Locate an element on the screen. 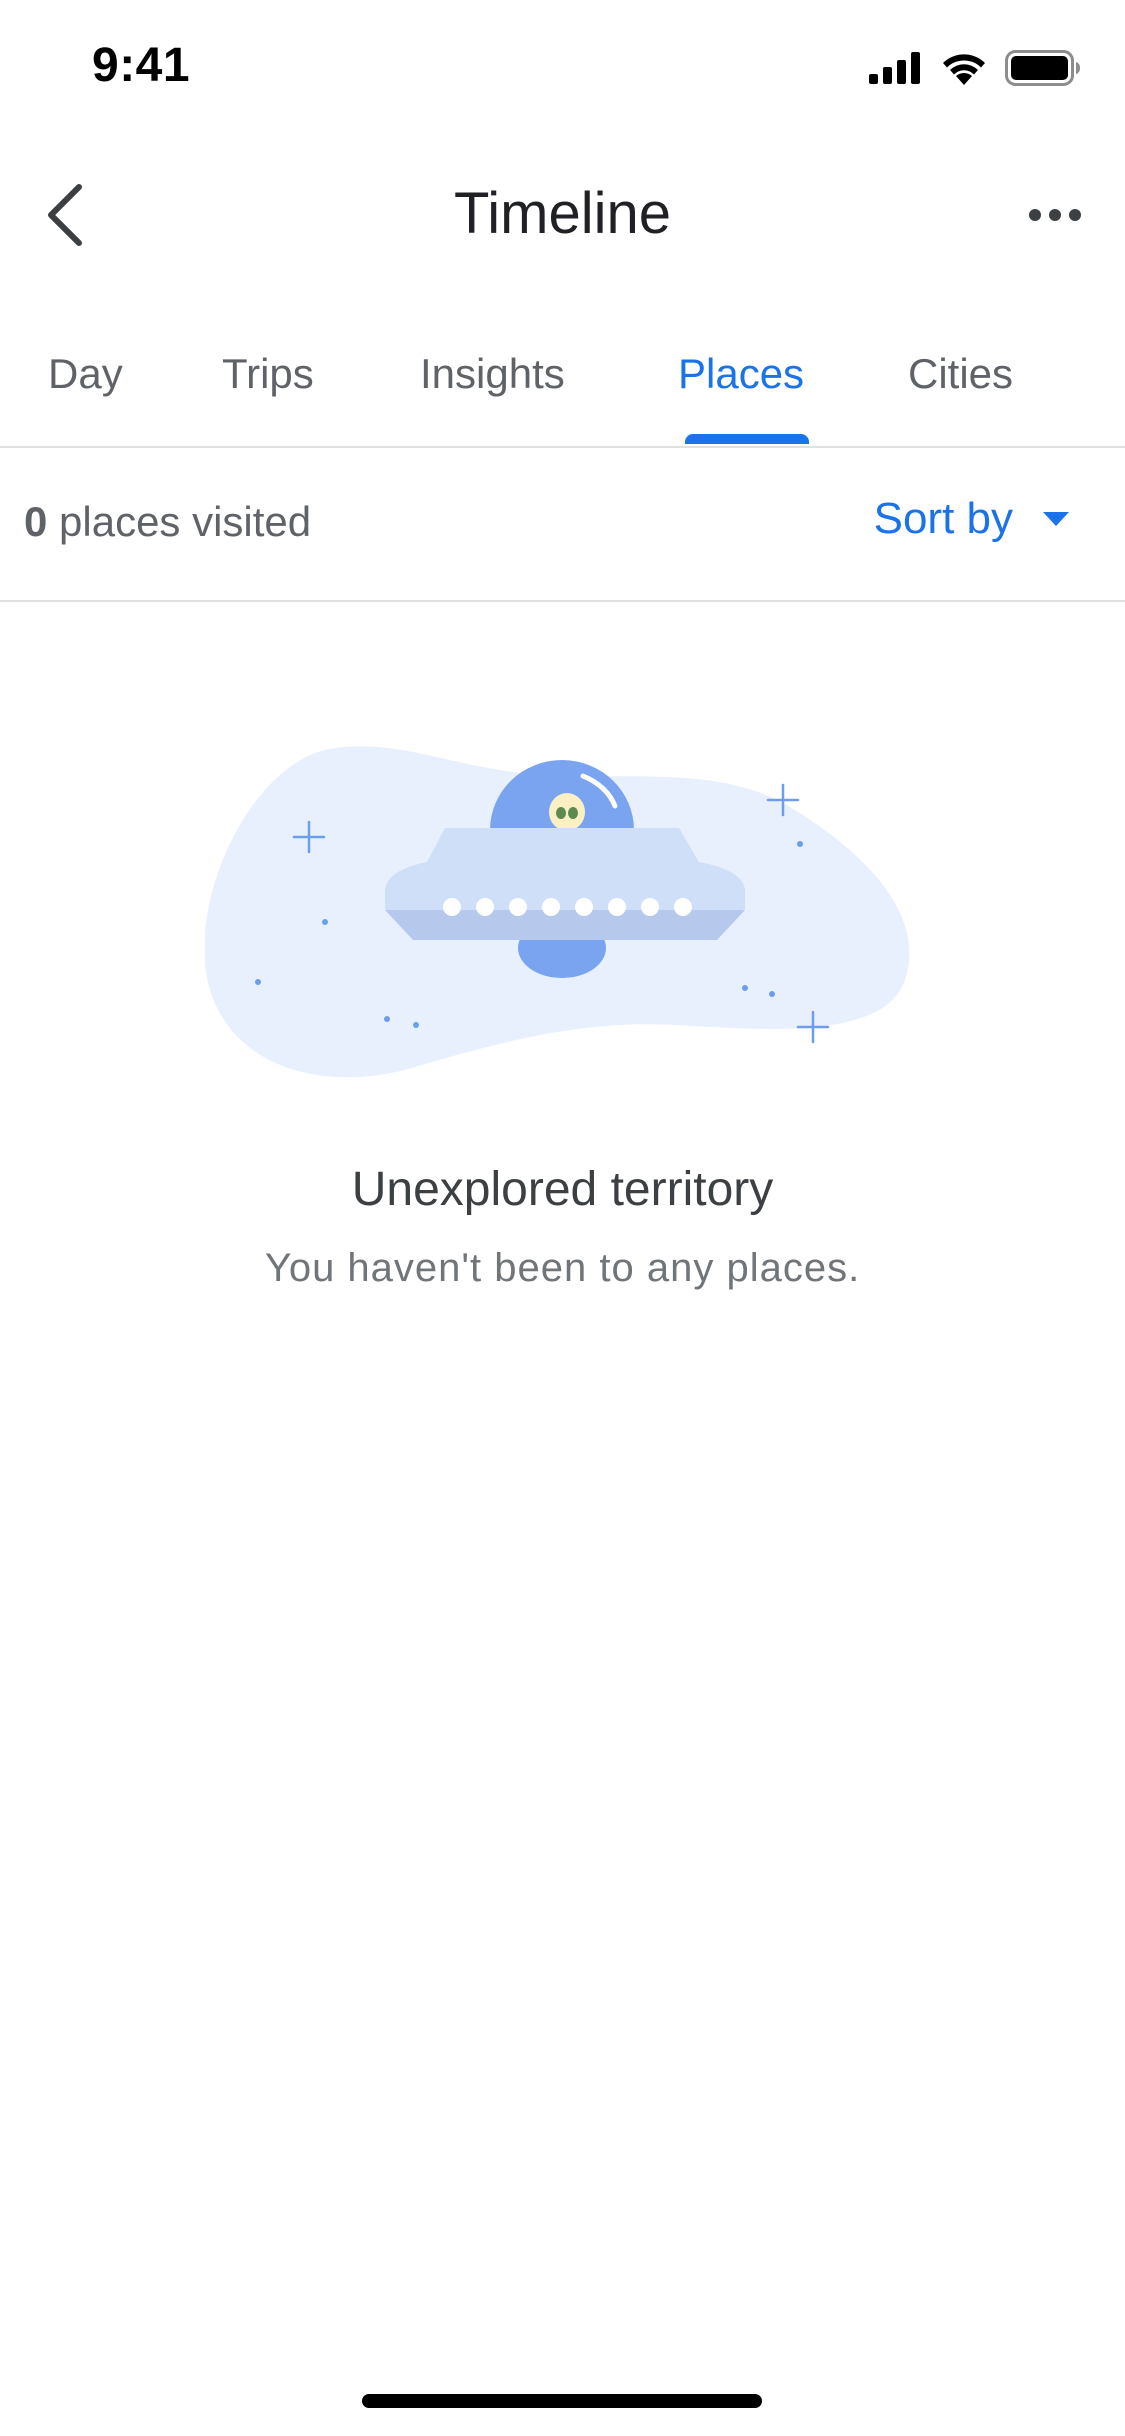  empty-state-subtitle: You haven't been to any places. is located at coordinates (562, 1268).